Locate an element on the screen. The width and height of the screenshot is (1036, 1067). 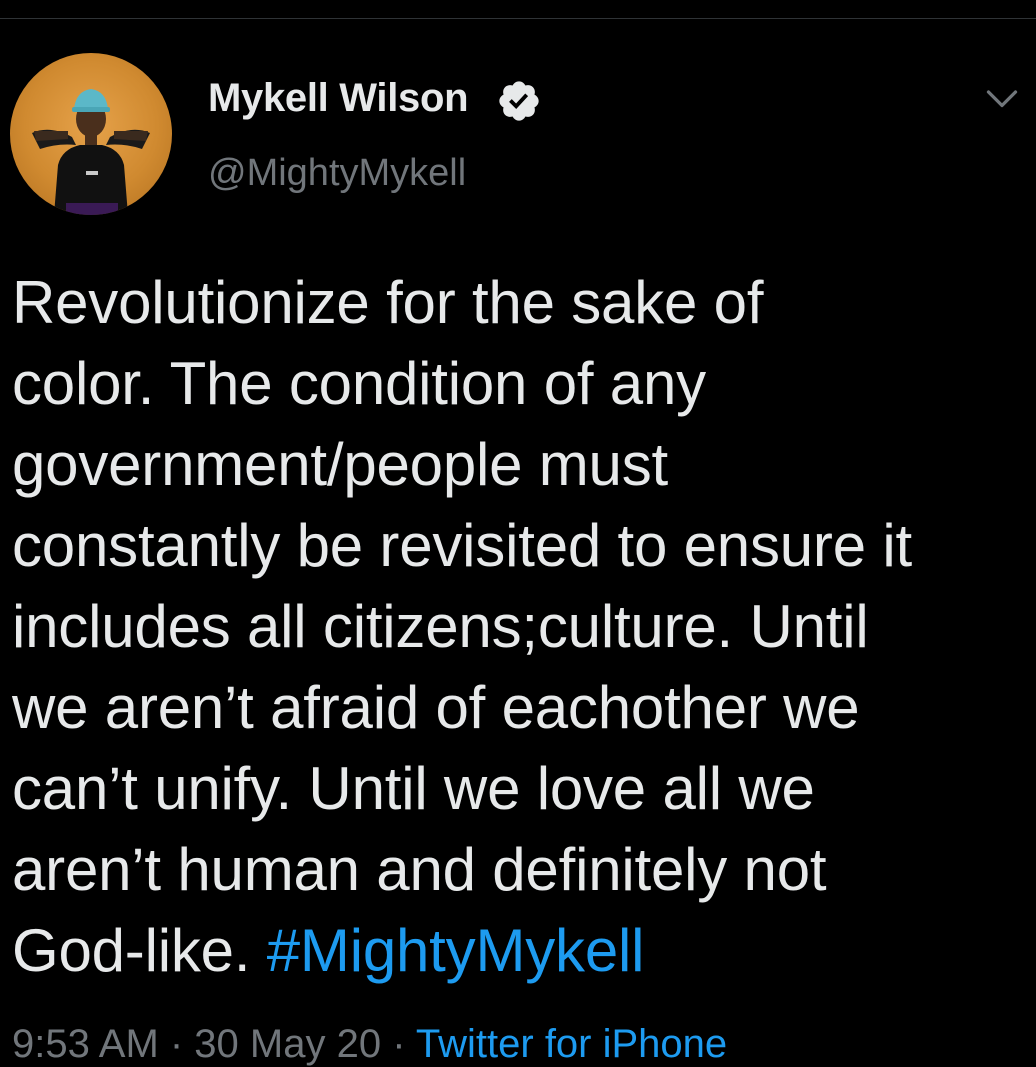
tweet-meta: 9:53 AM · 30 May 20 · Twitter for iPhone is located at coordinates (369, 1044).